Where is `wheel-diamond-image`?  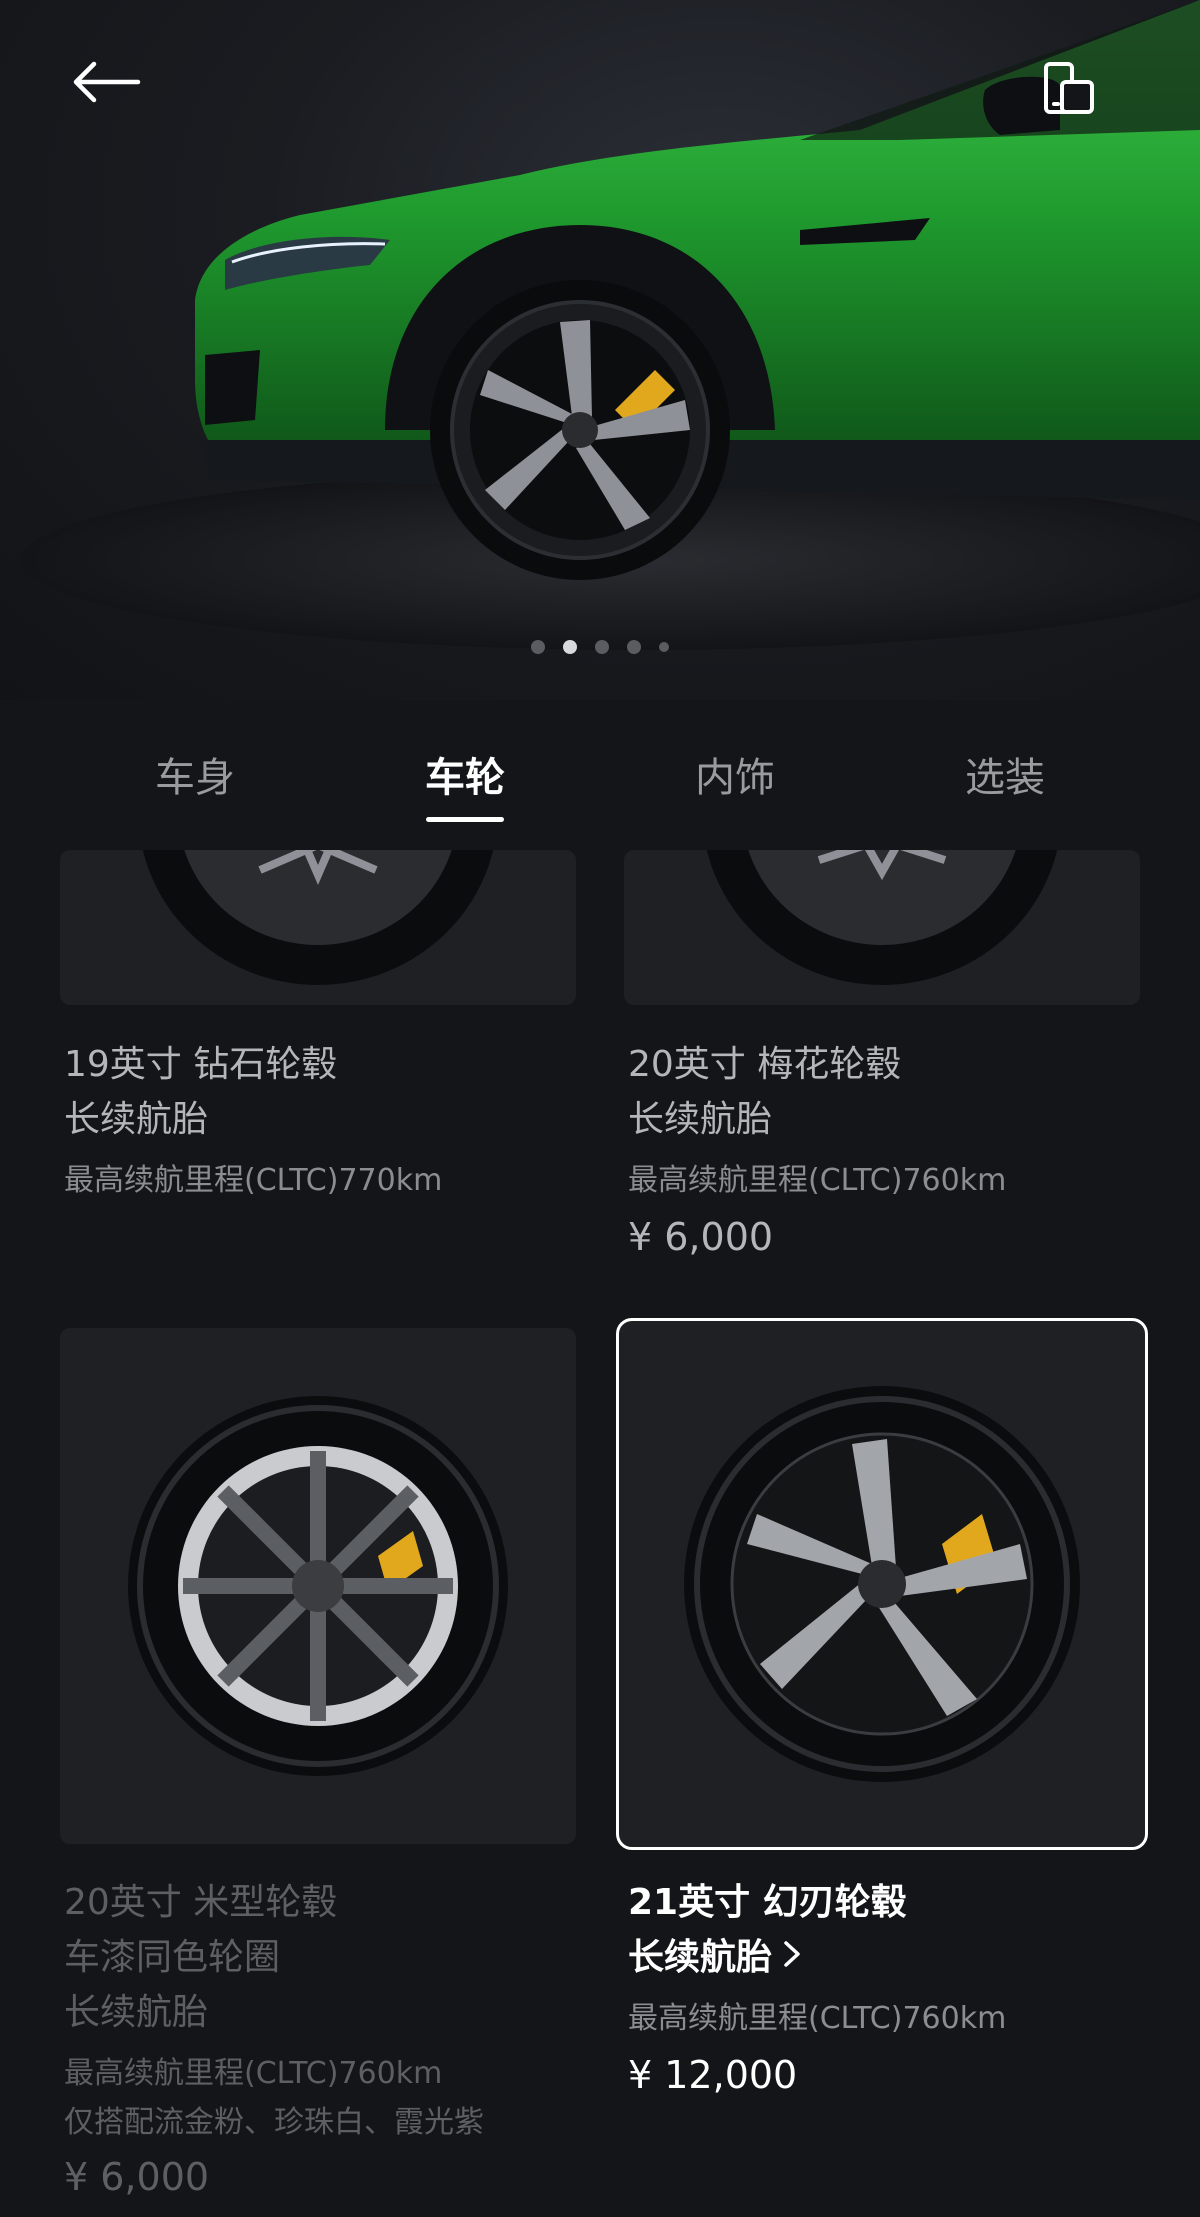 wheel-diamond-image is located at coordinates (318, 917).